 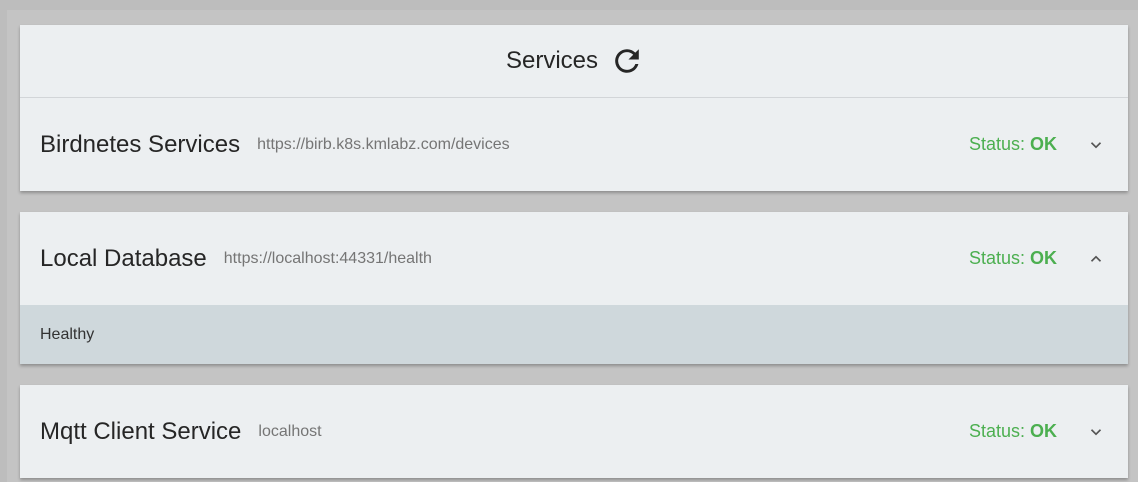 I want to click on service-name: Birdnetes Services, so click(x=140, y=144).